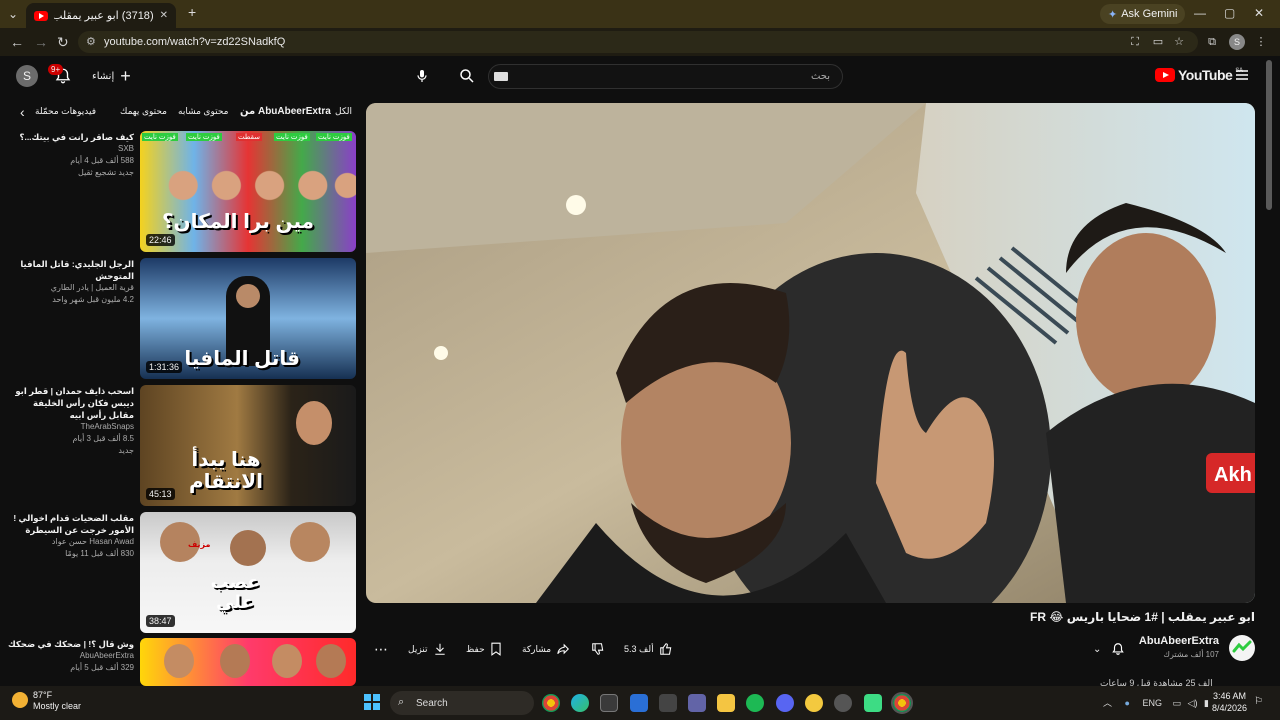 Image resolution: width=1280 pixels, height=720 pixels. What do you see at coordinates (580, 703) in the screenshot?
I see `edge-taskbar-icon` at bounding box center [580, 703].